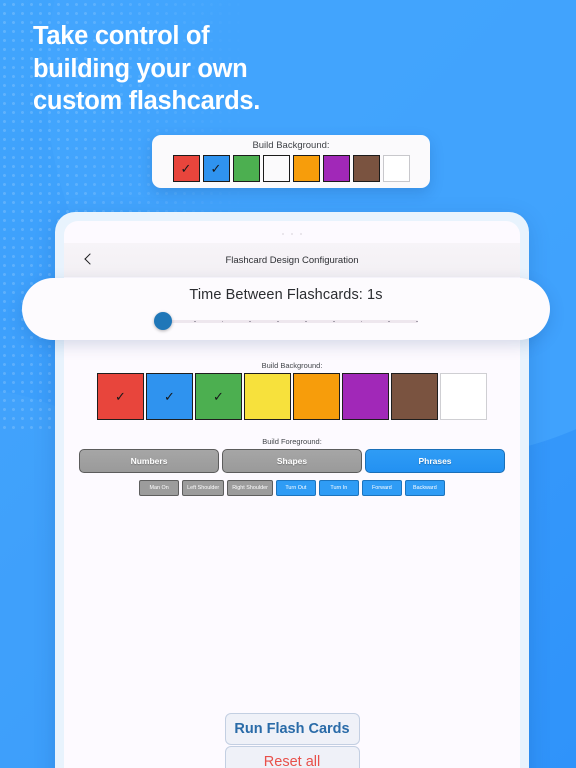  I want to click on phrase-chip-turn-in: Turn In, so click(338, 488).